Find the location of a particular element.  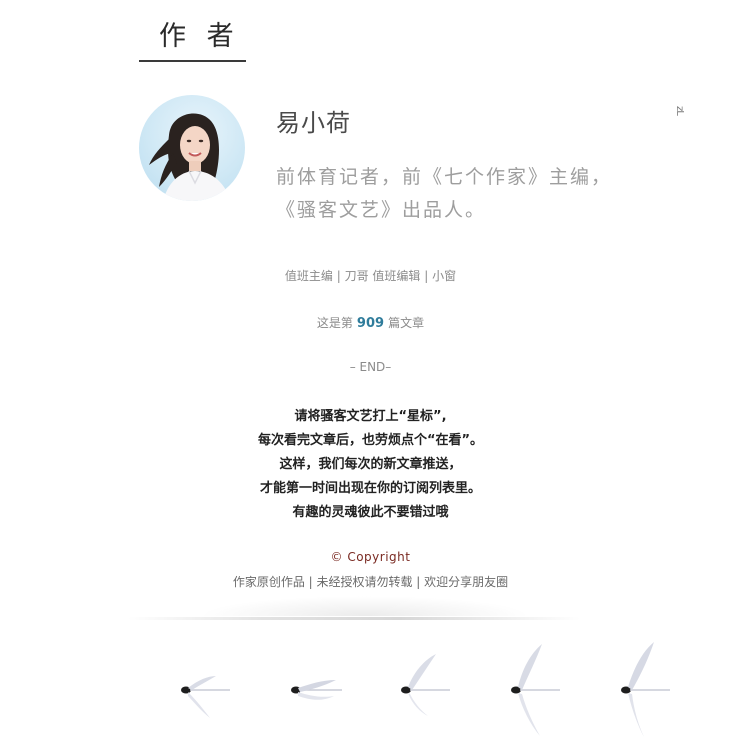

notice-line: 才能第一时间出现在你的订阅列表里。 is located at coordinates (370, 488).